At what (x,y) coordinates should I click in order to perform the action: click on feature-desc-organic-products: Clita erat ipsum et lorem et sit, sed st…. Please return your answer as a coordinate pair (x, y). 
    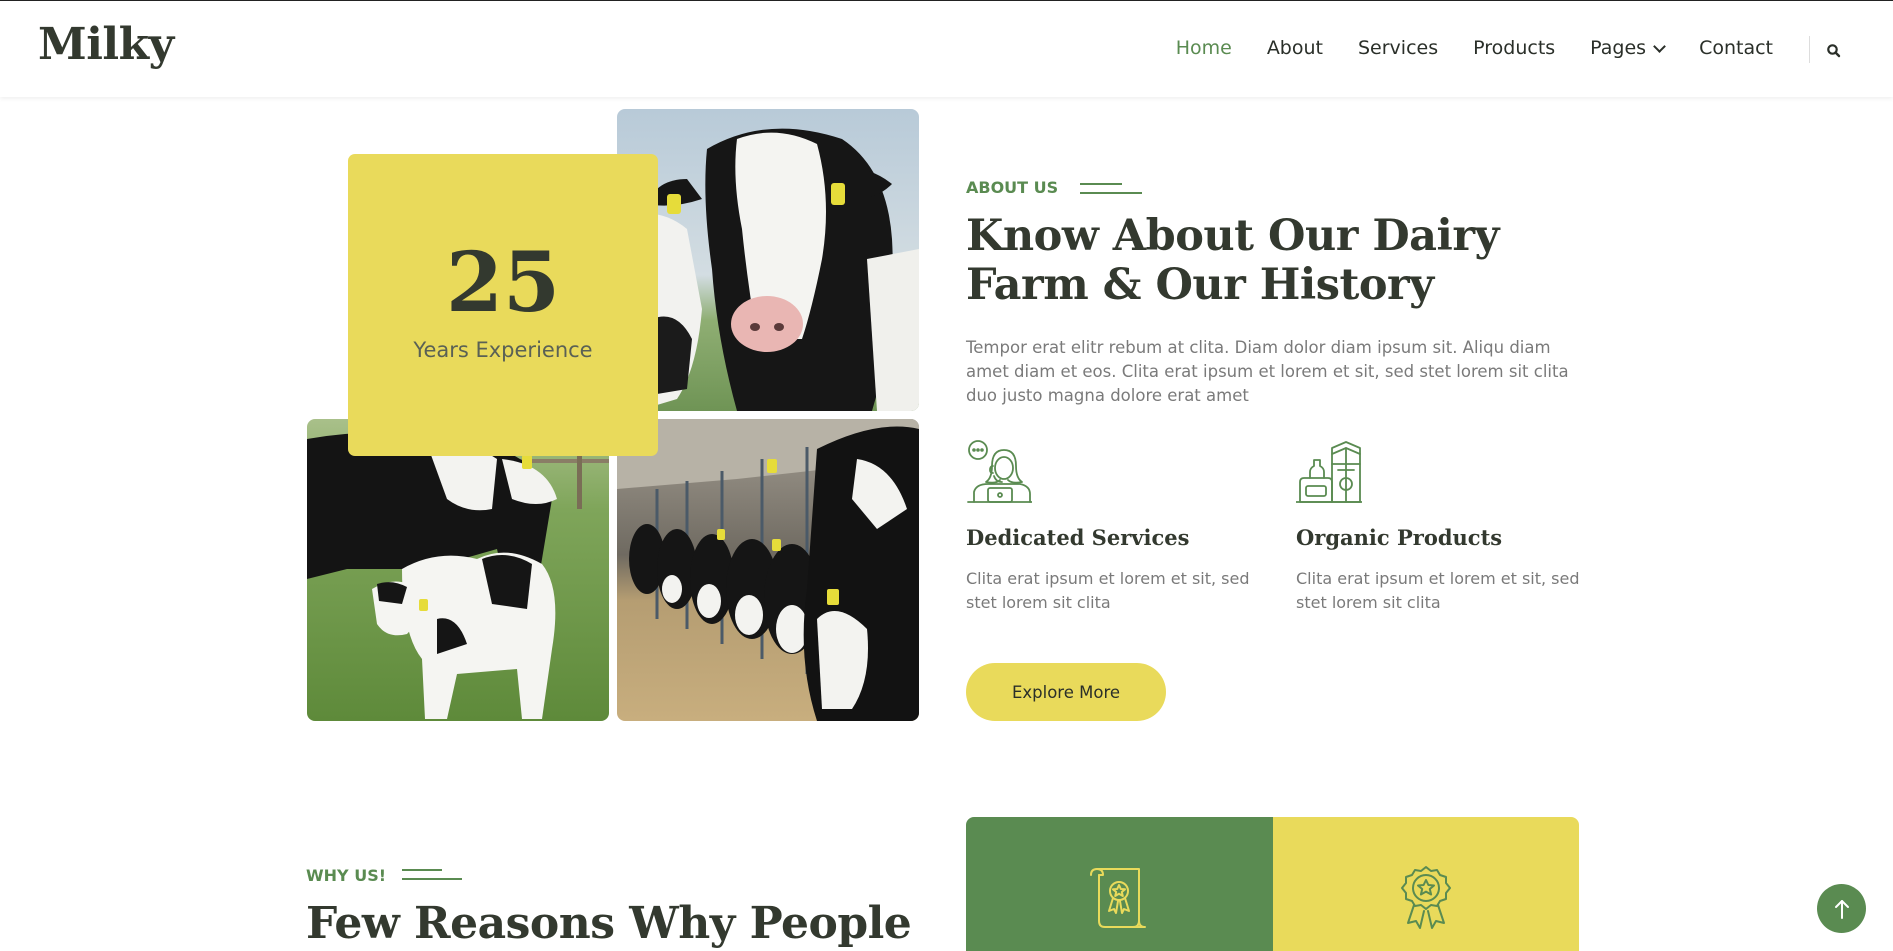
    Looking at the image, I should click on (1438, 590).